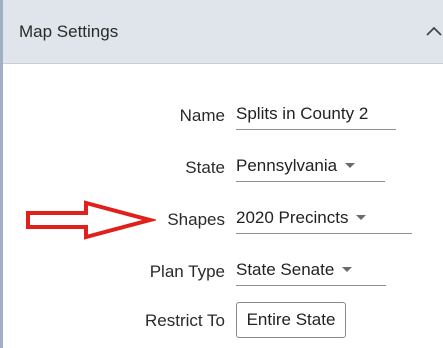  What do you see at coordinates (69, 31) in the screenshot?
I see `panel-title: Map Settings` at bounding box center [69, 31].